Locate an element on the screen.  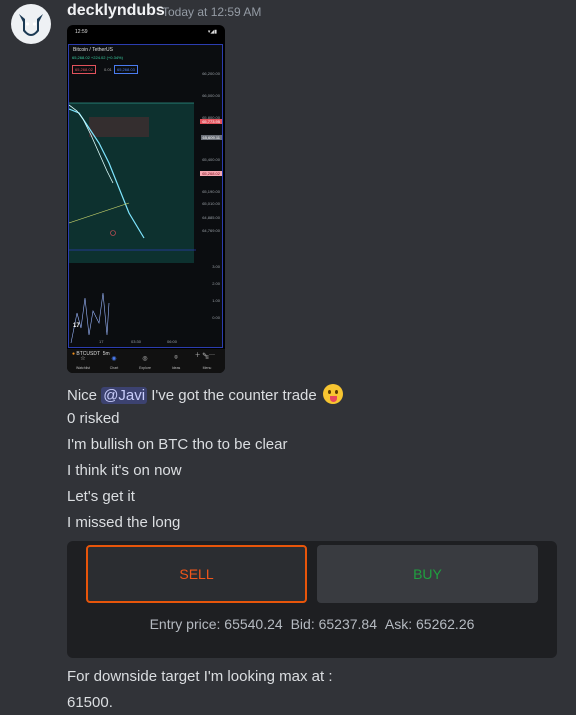
message-line: Let's get it is located at coordinates (101, 496).